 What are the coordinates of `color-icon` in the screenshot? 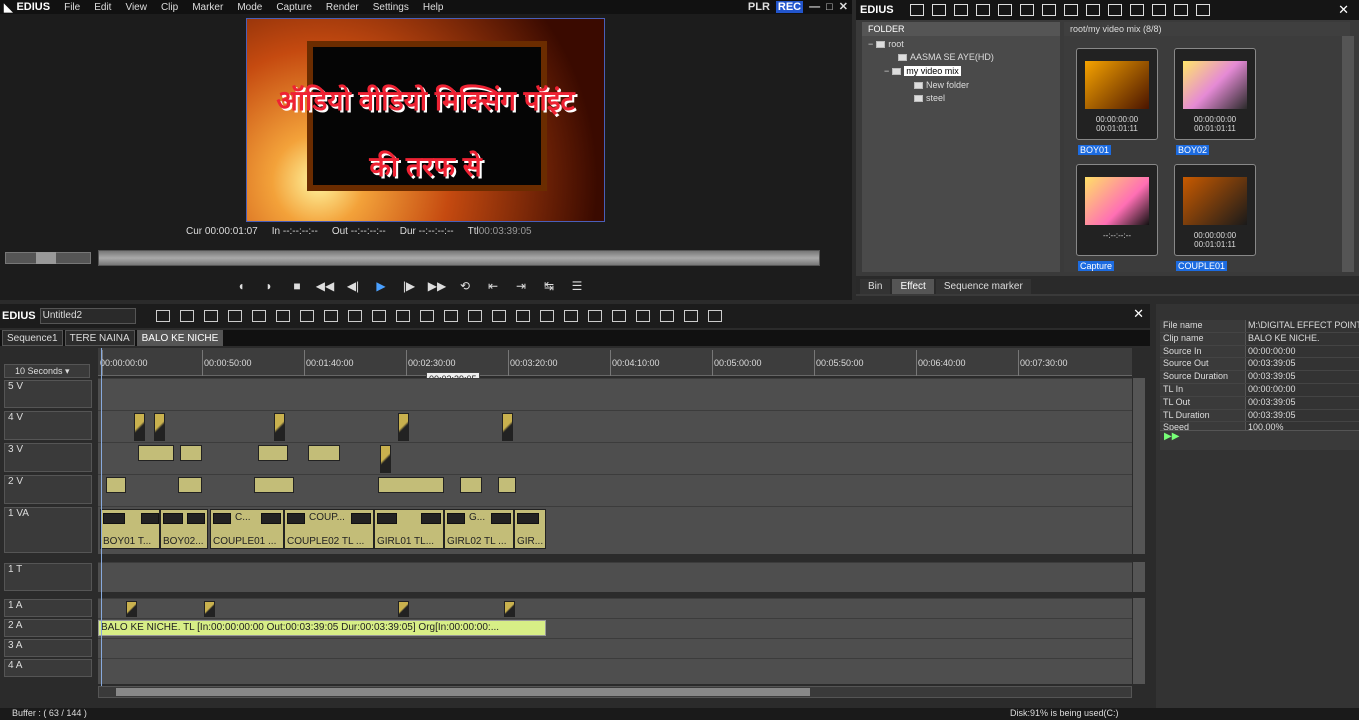 It's located at (690, 316).